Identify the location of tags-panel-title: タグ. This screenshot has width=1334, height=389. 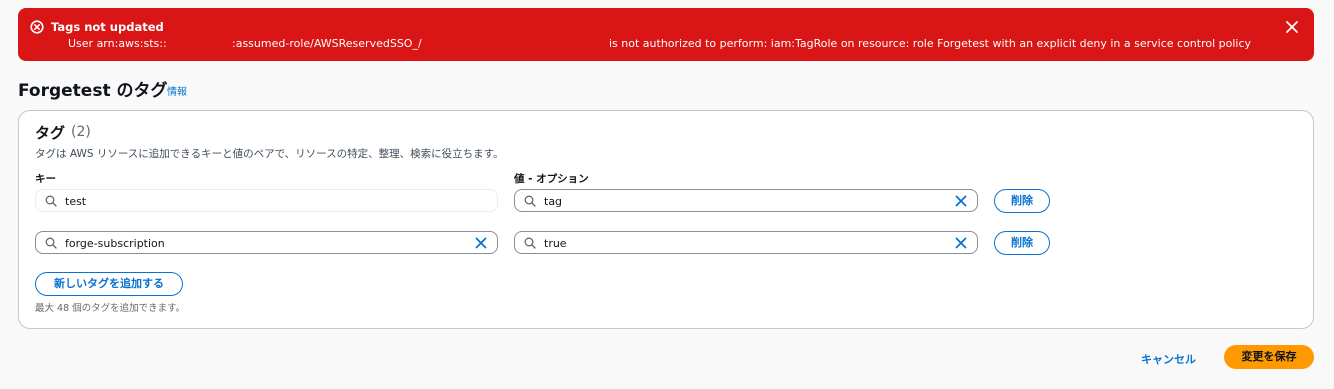
(50, 133).